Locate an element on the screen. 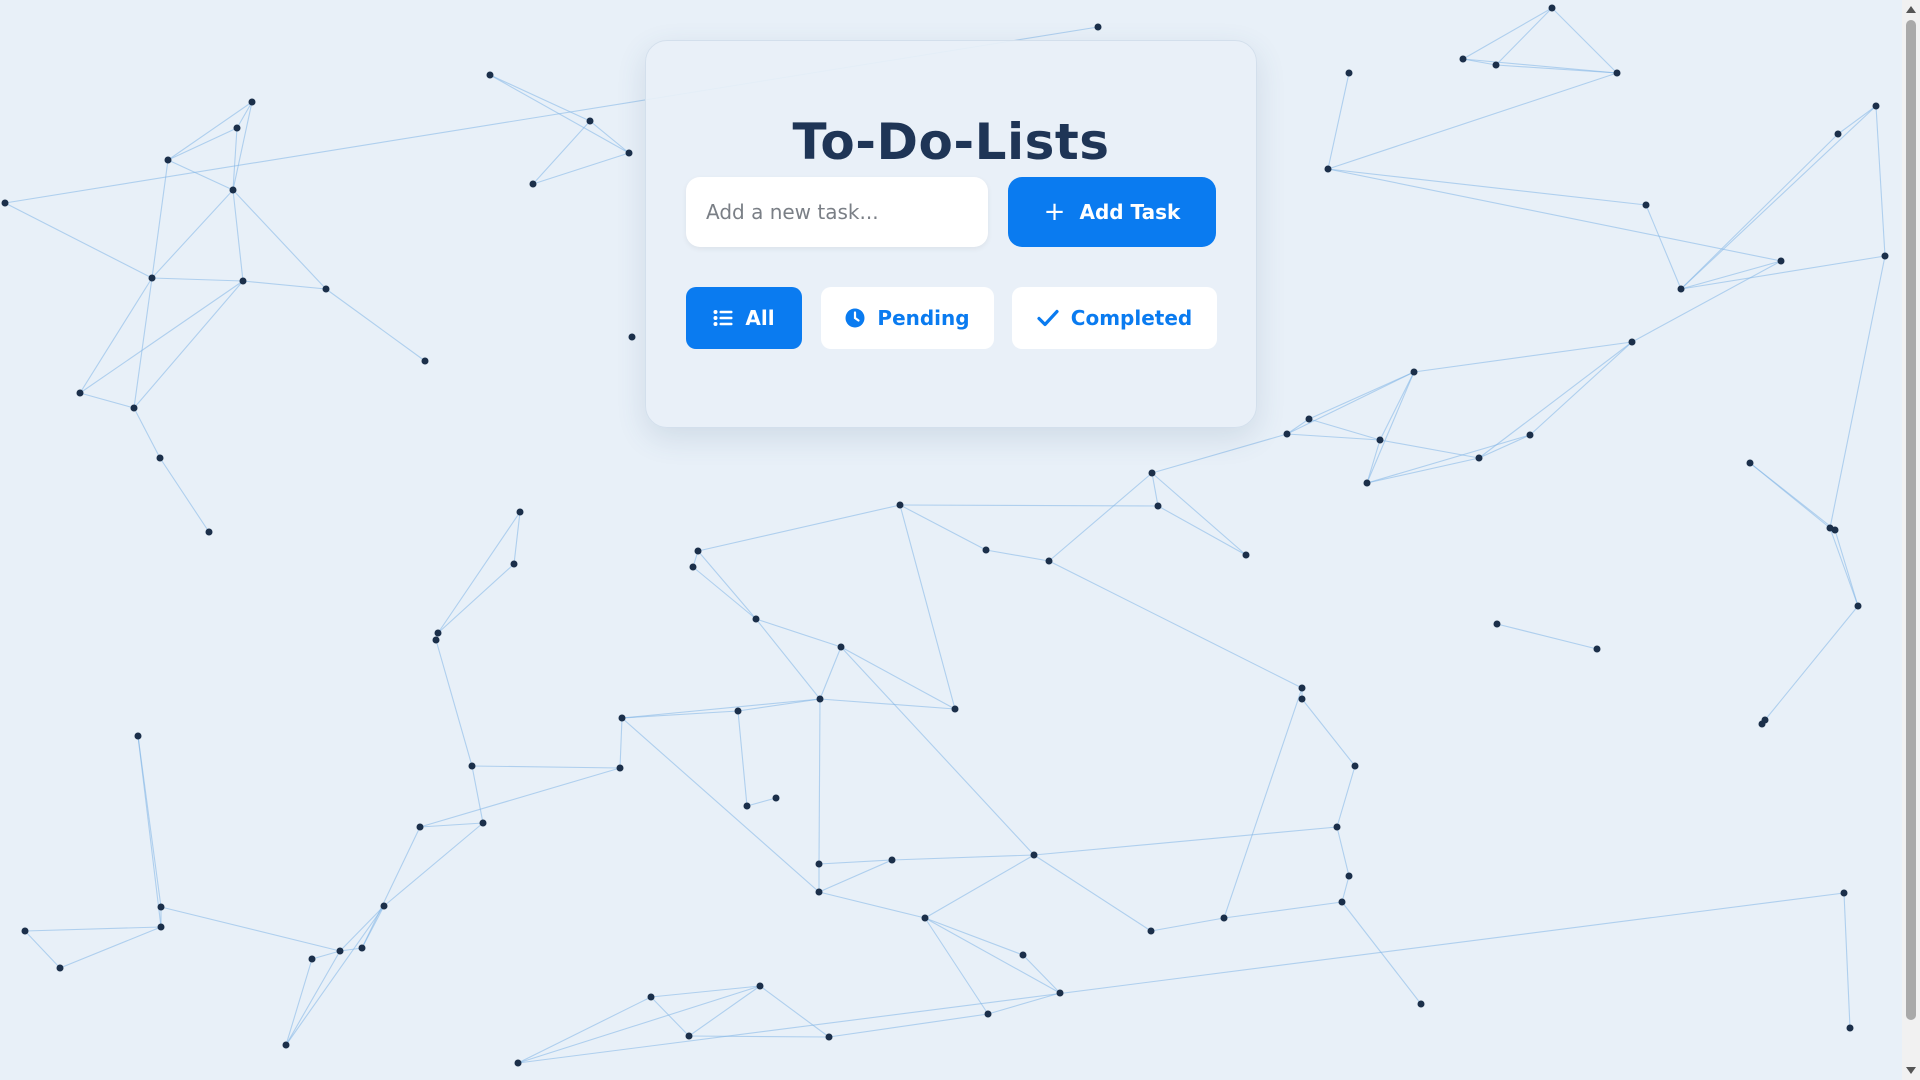 The width and height of the screenshot is (1920, 1080). filter-all-button: All is located at coordinates (744, 318).